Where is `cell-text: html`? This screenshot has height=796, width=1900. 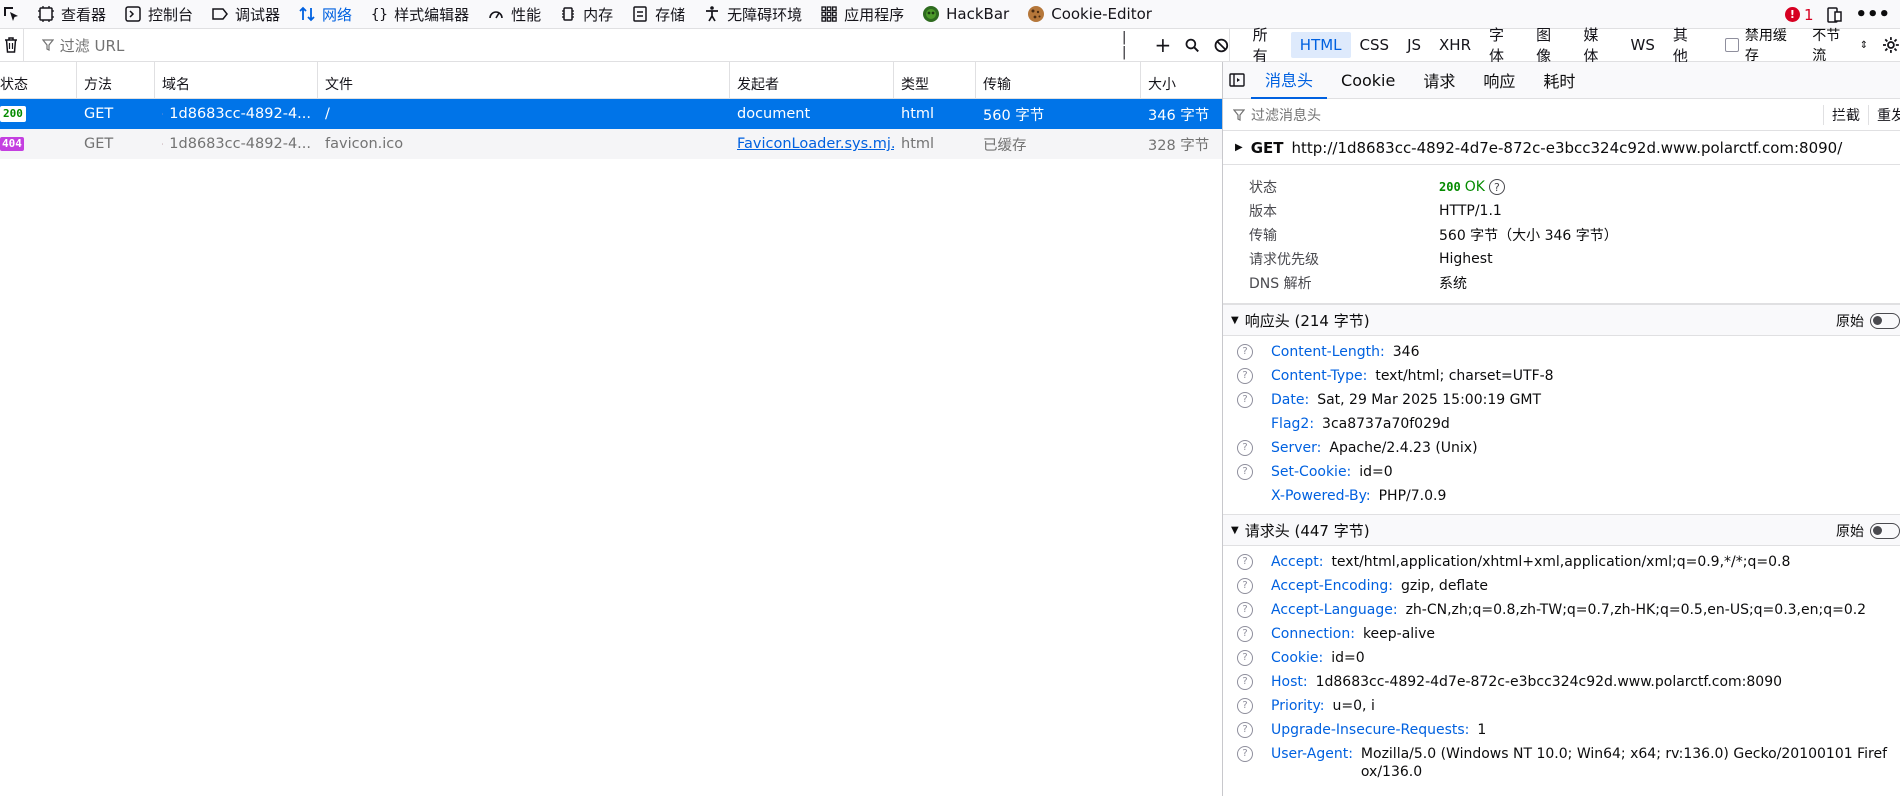
cell-text: html is located at coordinates (918, 144).